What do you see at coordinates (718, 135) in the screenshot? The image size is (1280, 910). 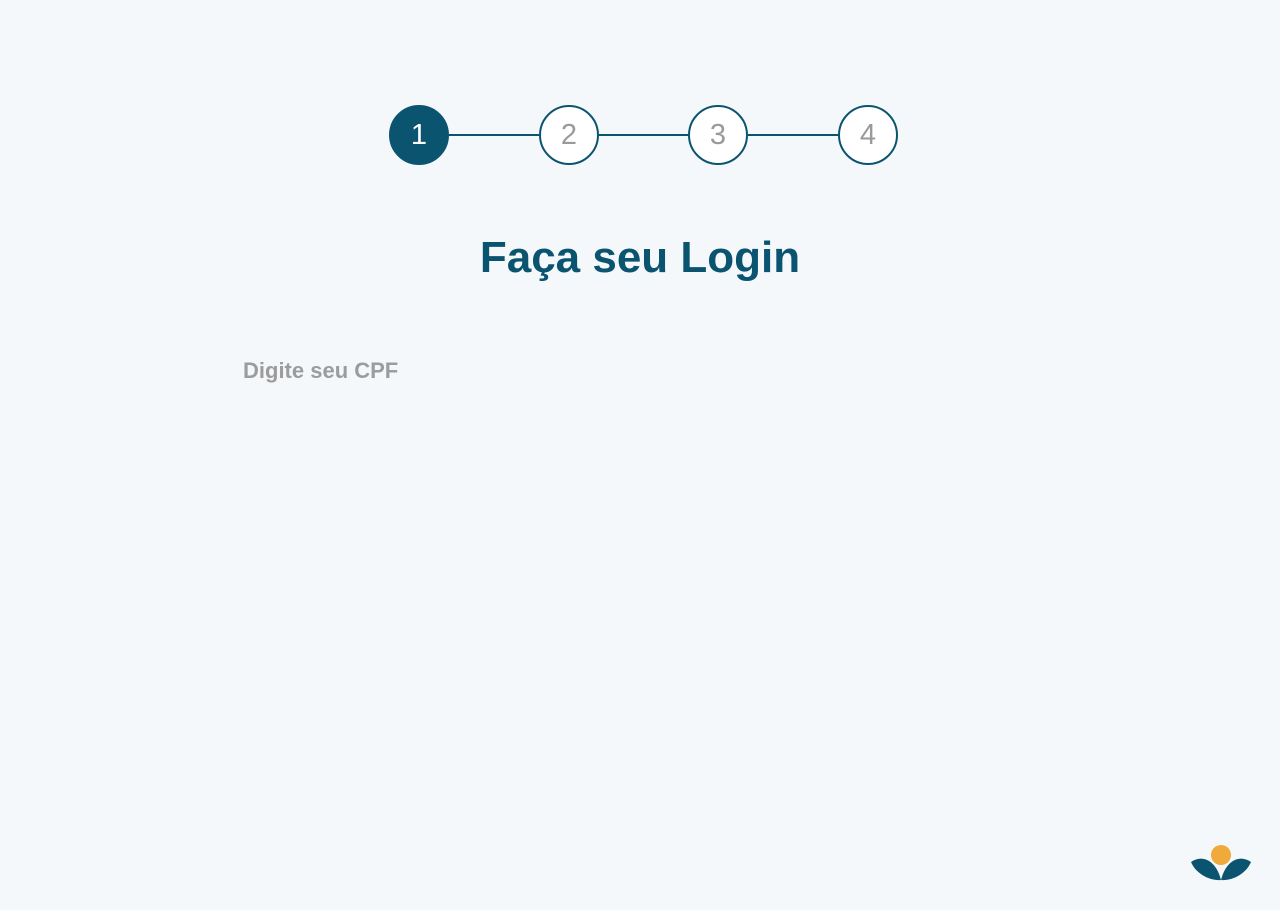 I see `step-3: 3` at bounding box center [718, 135].